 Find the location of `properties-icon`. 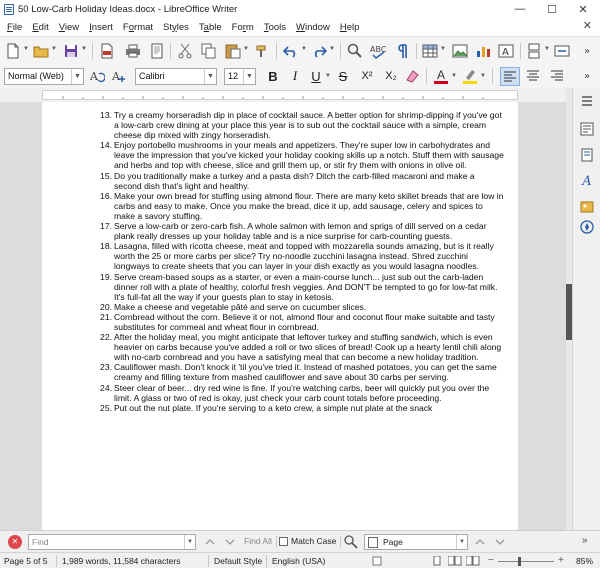

properties-icon is located at coordinates (587, 129).